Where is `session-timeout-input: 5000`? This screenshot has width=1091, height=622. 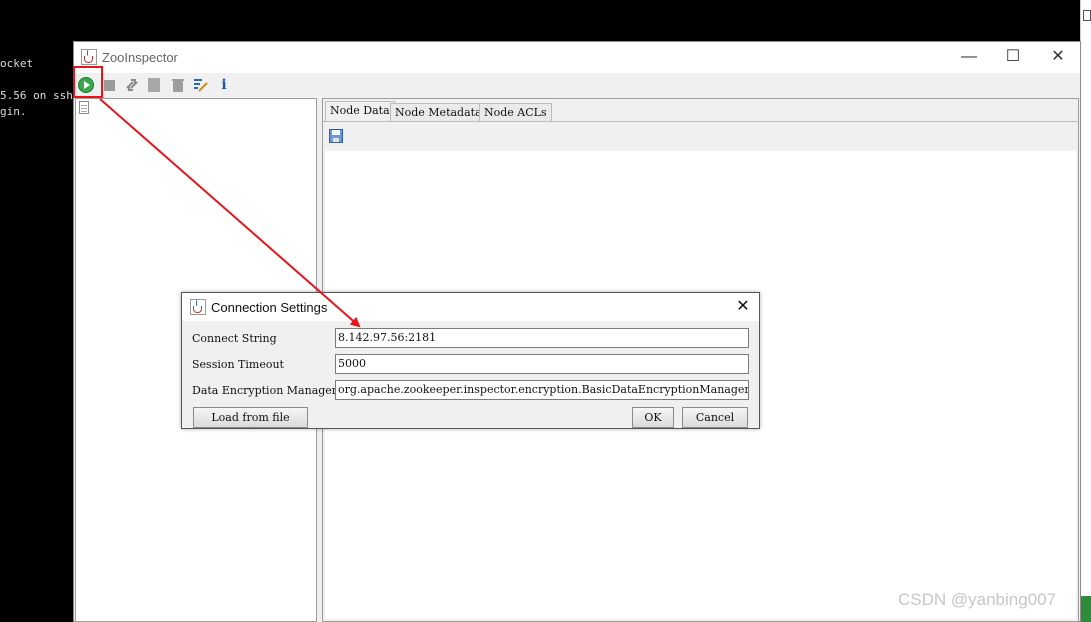
session-timeout-input: 5000 is located at coordinates (542, 364).